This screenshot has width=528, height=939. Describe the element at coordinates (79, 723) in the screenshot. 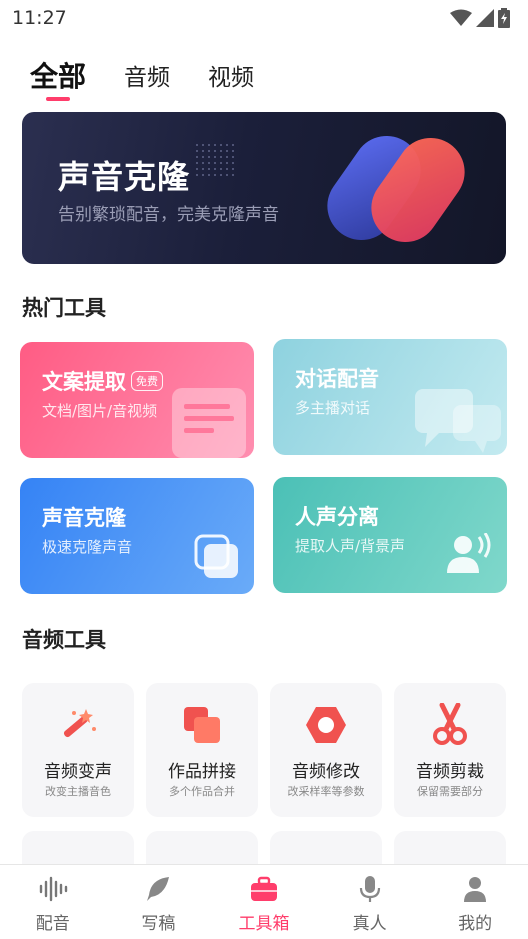

I see `magic-wand-icon` at that location.